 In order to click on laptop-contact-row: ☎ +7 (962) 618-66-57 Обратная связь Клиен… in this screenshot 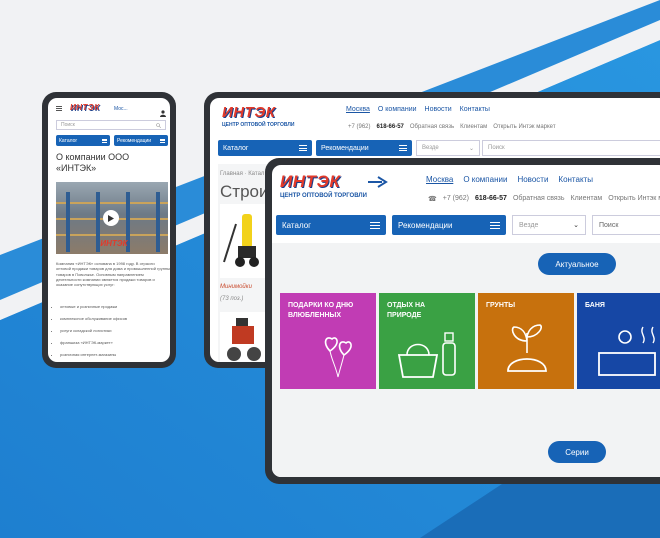, I will do `click(544, 199)`.